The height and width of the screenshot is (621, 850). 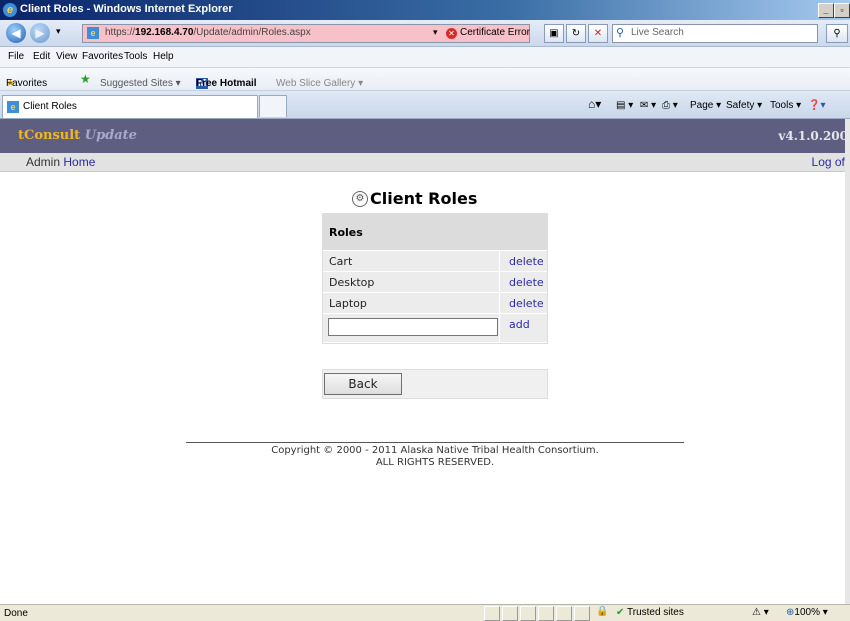 I want to click on address-dropdown-icon: ▾, so click(x=435, y=32).